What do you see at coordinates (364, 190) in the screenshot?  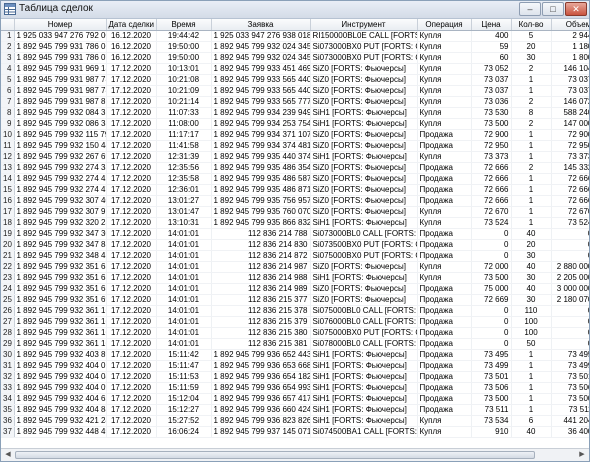 I see `cell-instrument: SiZ0 [FORTS: Фьючерсы]` at bounding box center [364, 190].